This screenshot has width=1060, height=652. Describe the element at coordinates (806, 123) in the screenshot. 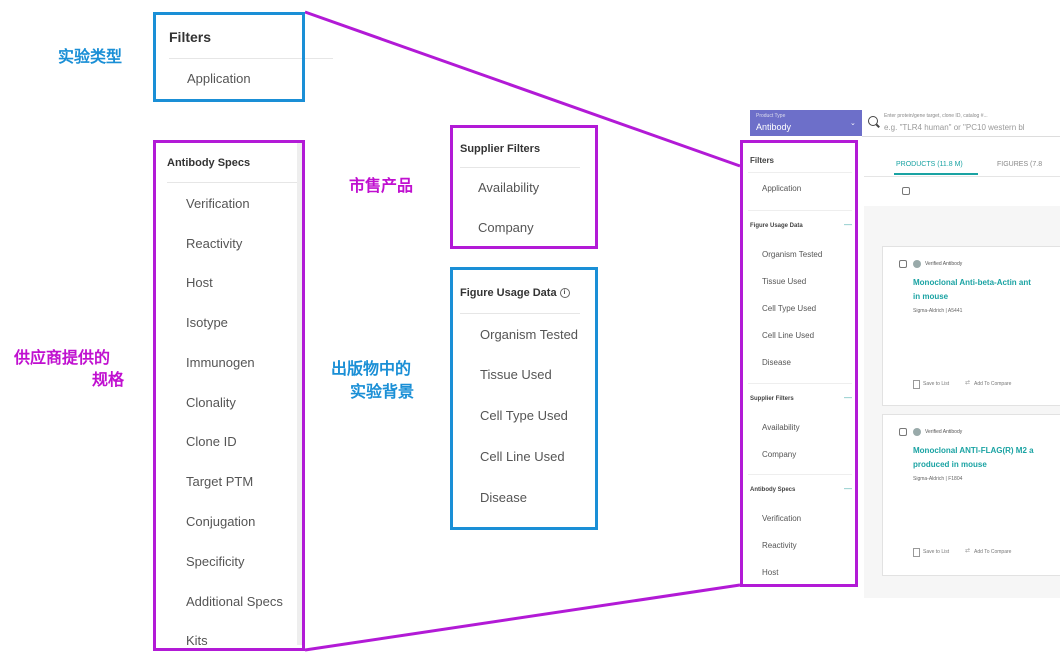

I see `product-type-dropdown: Product Type Antibody ⌄` at that location.